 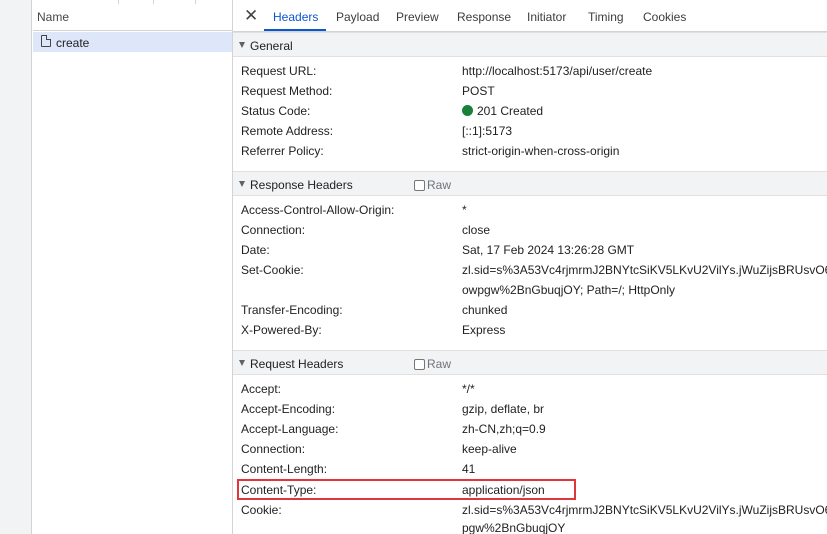 What do you see at coordinates (503, 409) in the screenshot?
I see `header-value: gzip, deflate, br` at bounding box center [503, 409].